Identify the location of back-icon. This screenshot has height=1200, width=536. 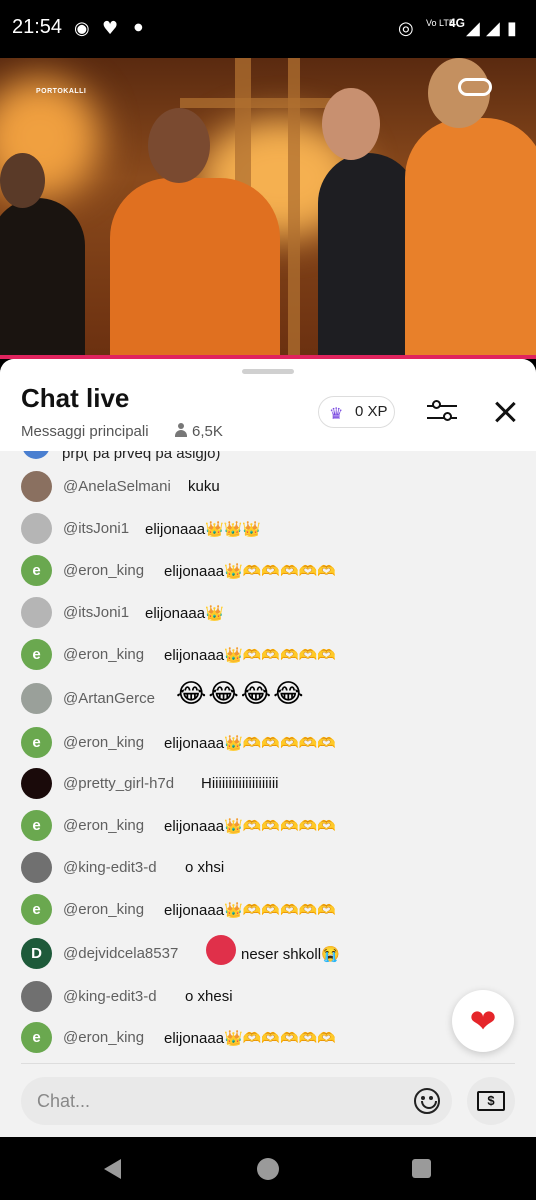
(112, 1169).